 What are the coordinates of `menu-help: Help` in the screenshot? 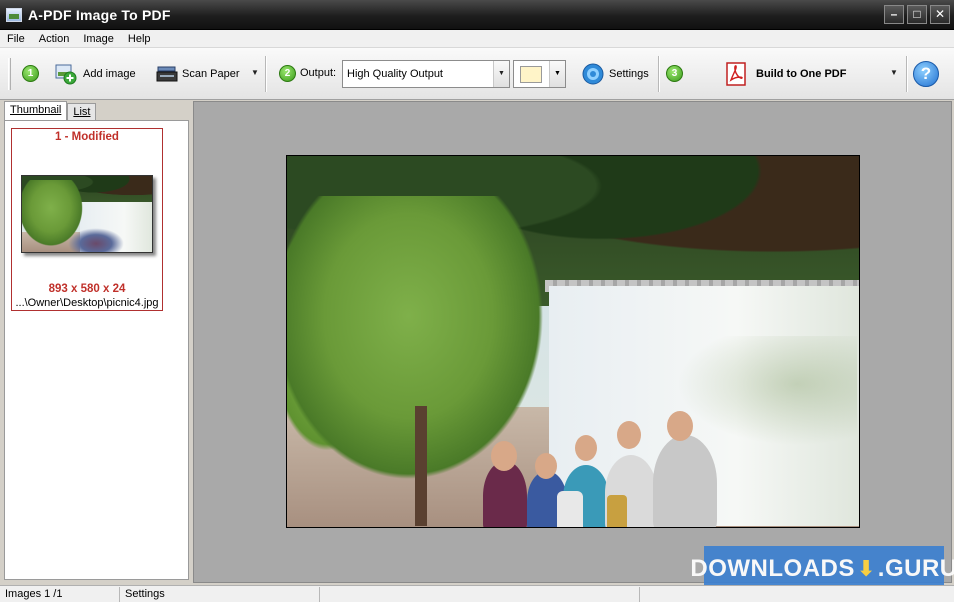 It's located at (139, 39).